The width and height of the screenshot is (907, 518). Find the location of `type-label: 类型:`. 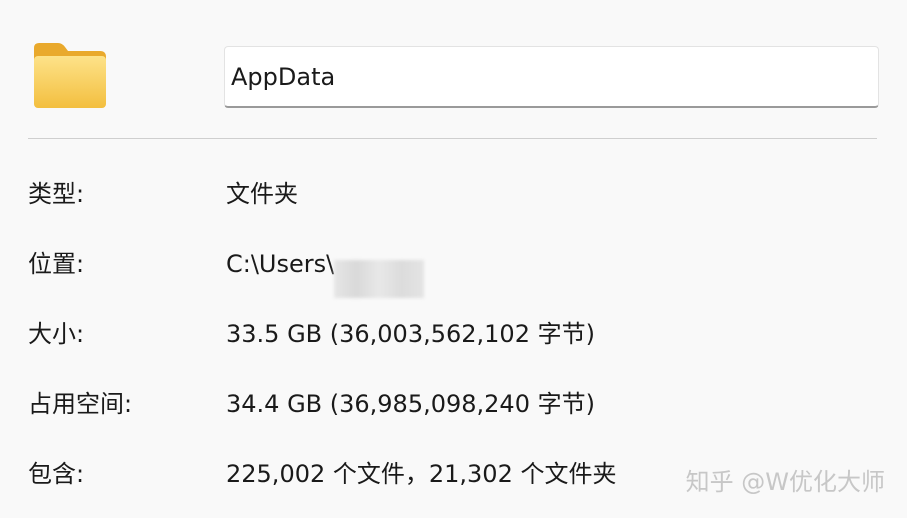

type-label: 类型: is located at coordinates (56, 194).